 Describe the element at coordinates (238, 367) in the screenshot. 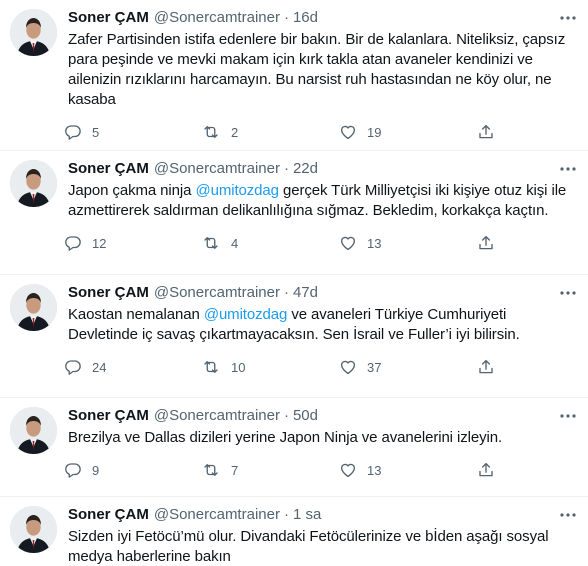

I see `retweet-count: 10` at that location.